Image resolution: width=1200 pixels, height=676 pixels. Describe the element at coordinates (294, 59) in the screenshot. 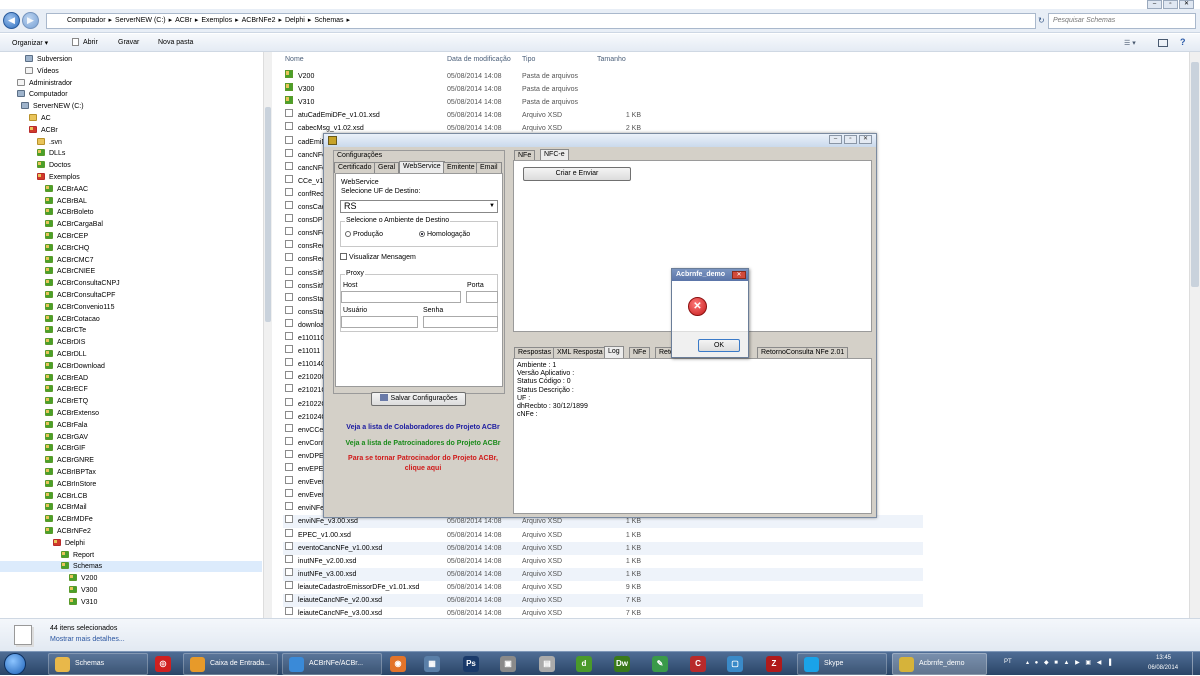

I see `column-header-name: Nome` at that location.